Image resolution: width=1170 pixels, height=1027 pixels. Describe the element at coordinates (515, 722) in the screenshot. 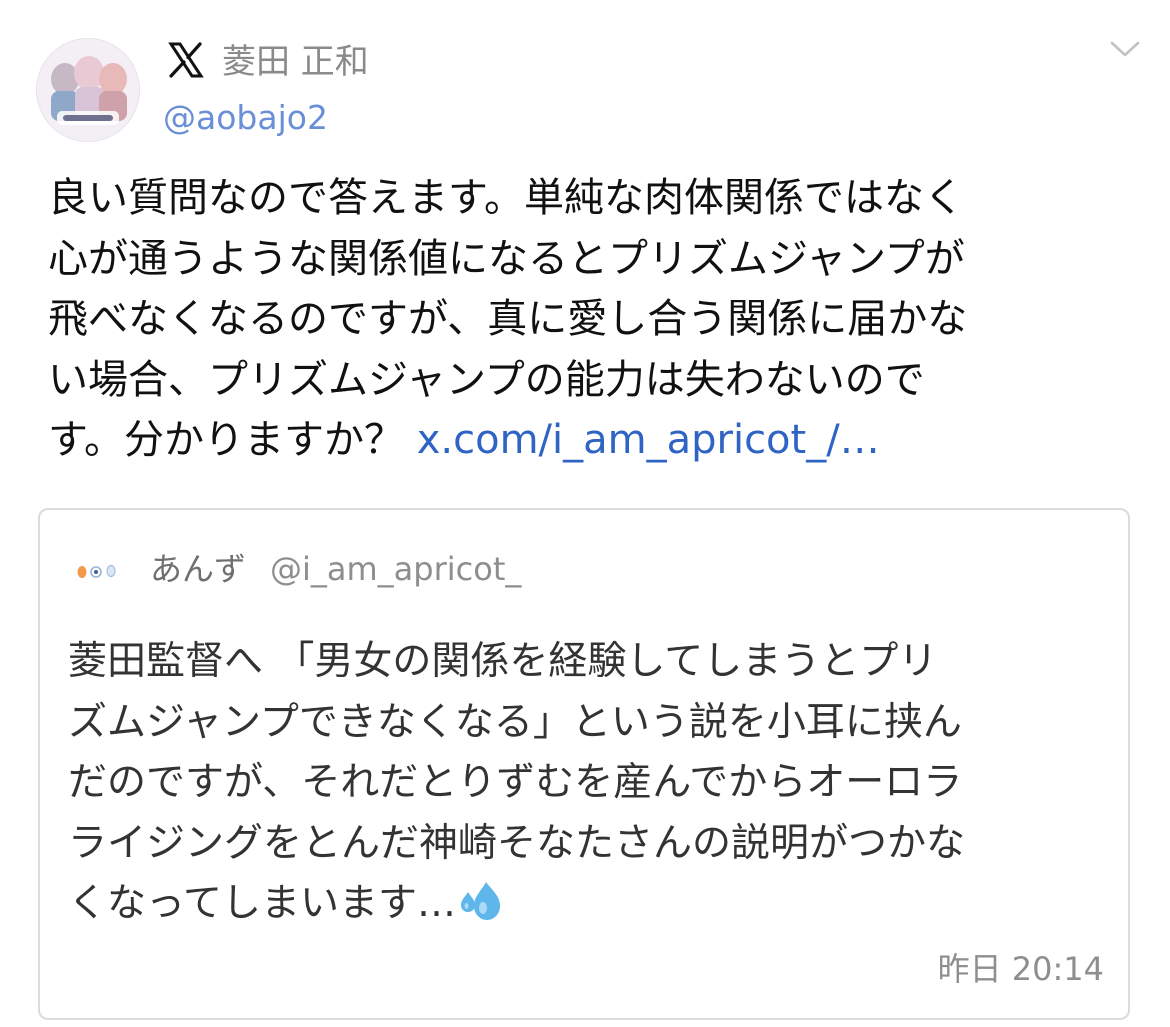

I see `quoted-tweet-line: ズムジャンプできなくなる」という説を小耳に挟ん` at that location.